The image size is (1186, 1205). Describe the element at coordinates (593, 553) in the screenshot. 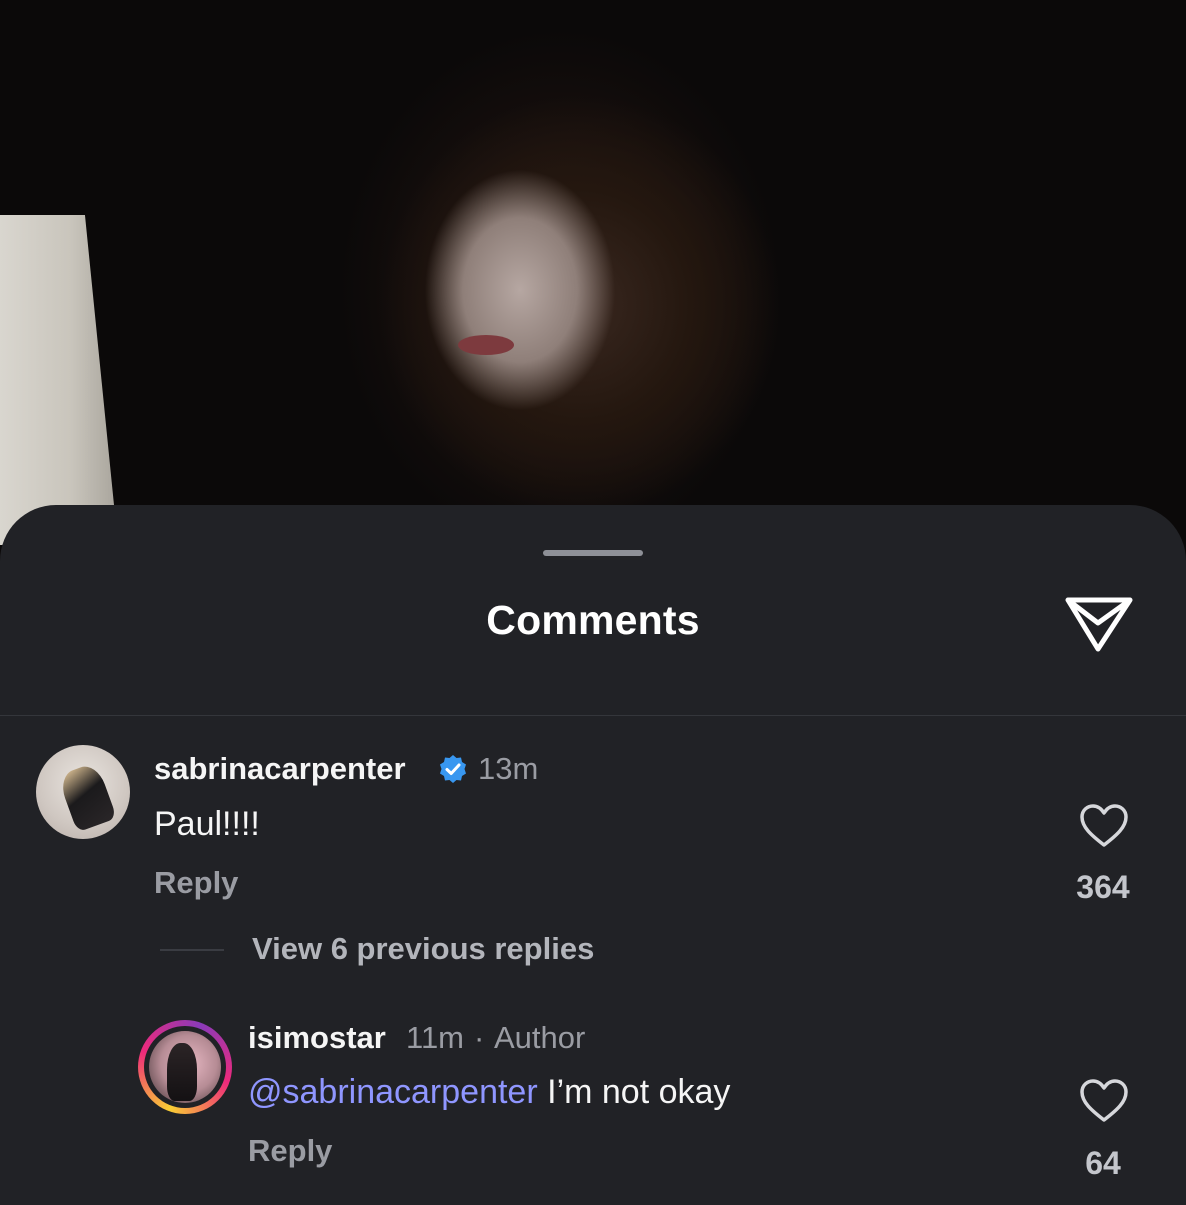

I see `sheet-grabber` at that location.